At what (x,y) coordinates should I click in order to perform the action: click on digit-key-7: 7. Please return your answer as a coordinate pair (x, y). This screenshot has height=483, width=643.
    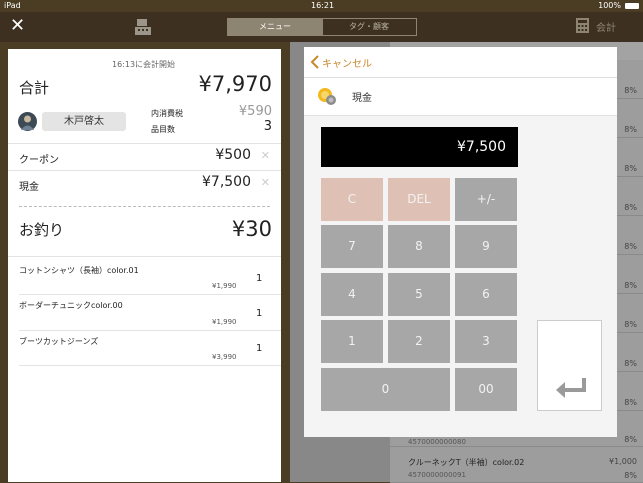
    Looking at the image, I should click on (352, 246).